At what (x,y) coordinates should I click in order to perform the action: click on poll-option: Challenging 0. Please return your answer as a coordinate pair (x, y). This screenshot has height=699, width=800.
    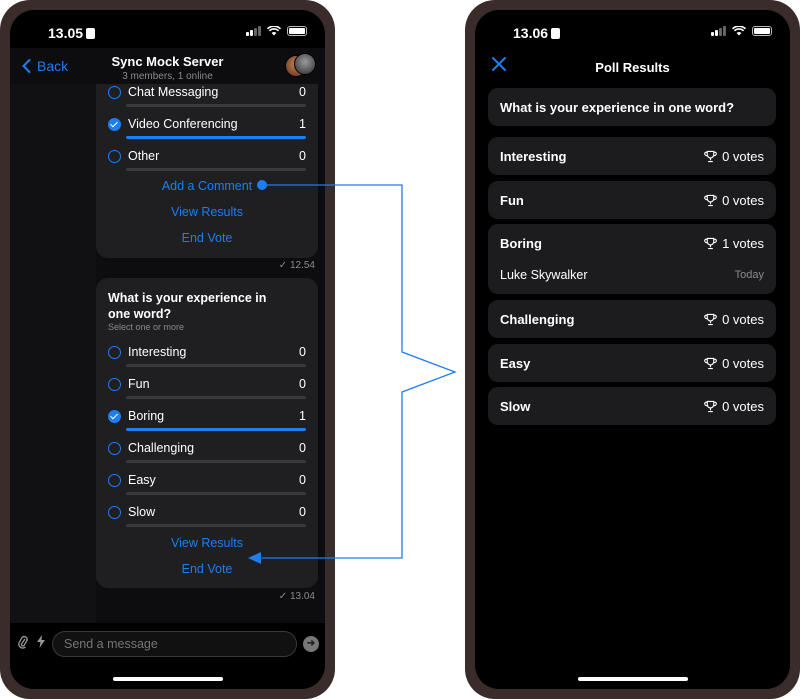
    Looking at the image, I should click on (207, 453).